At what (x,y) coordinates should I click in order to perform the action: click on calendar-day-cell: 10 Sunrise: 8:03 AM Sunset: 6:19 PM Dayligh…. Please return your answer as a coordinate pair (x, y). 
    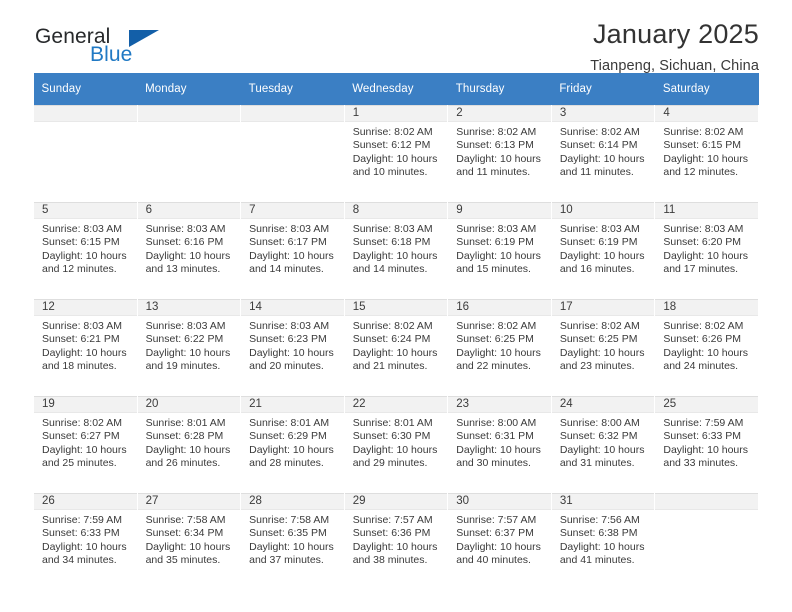
    Looking at the image, I should click on (603, 247).